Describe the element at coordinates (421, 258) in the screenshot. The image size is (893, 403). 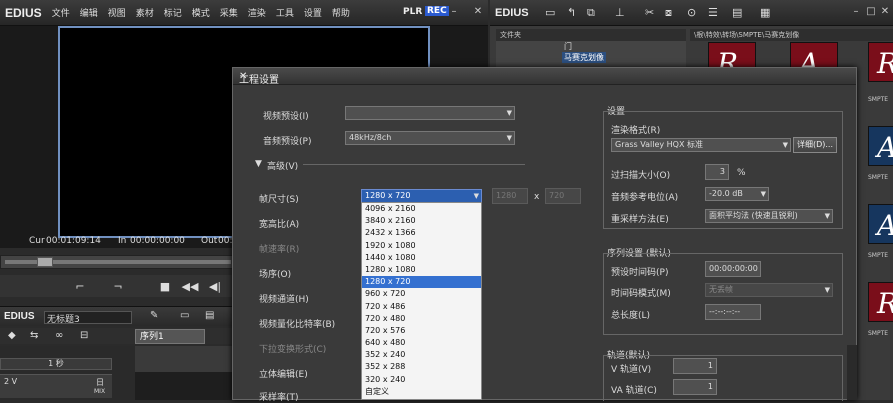
I see `frame-size-option: 1440 x 1080` at that location.